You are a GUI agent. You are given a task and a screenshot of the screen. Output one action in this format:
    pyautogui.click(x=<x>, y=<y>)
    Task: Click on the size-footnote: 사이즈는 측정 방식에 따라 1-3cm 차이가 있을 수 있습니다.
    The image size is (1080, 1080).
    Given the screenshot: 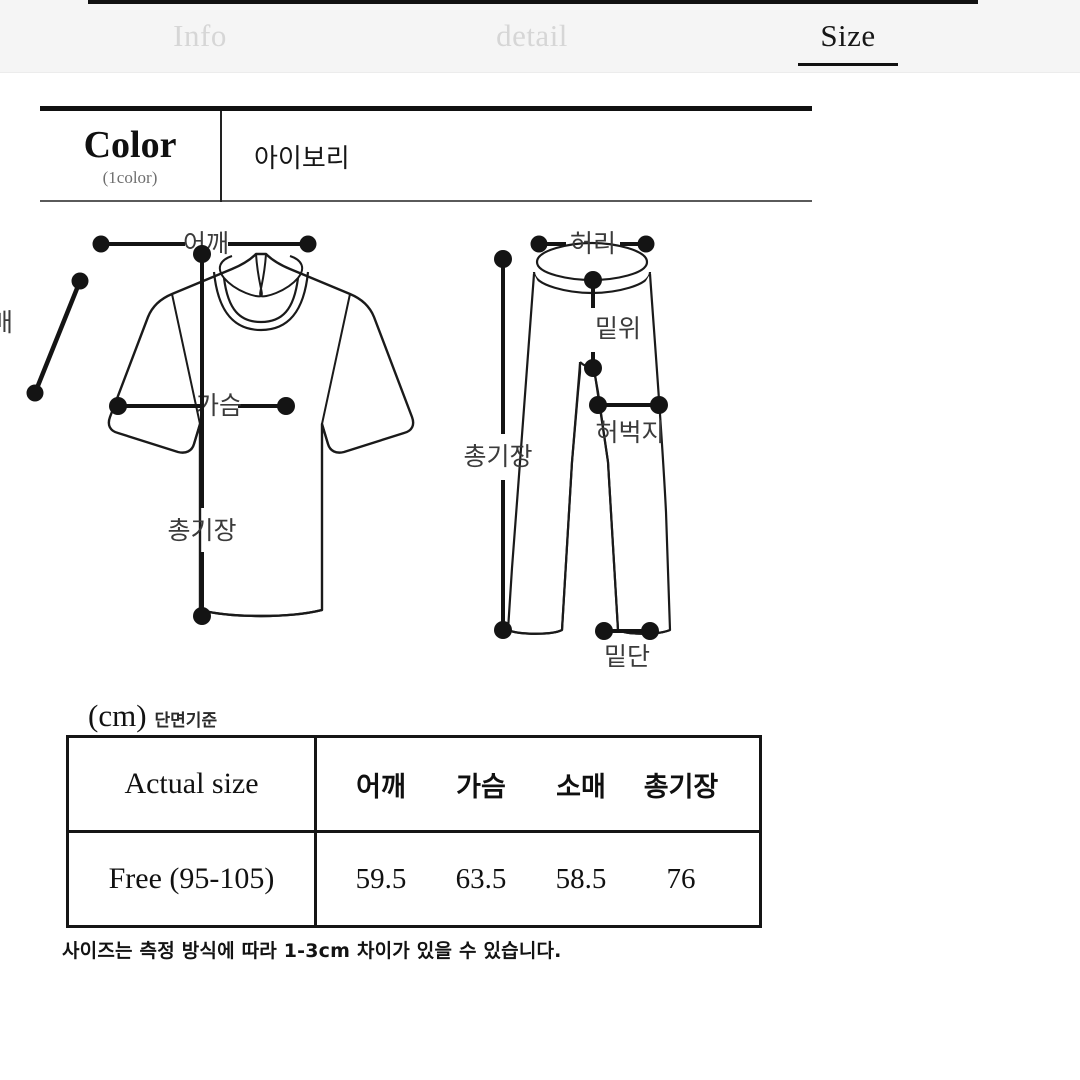 What is the action you would take?
    pyautogui.click(x=312, y=951)
    